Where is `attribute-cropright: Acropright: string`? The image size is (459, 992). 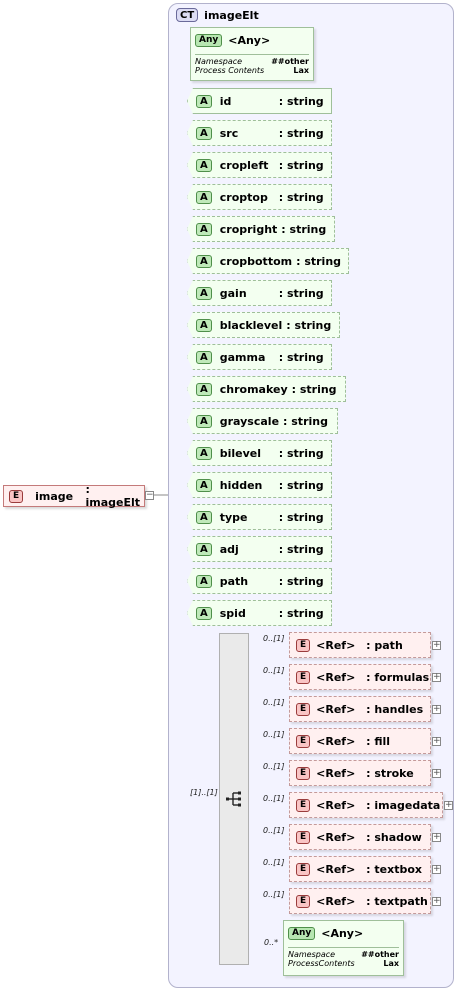 attribute-cropright: Acropright: string is located at coordinates (261, 229).